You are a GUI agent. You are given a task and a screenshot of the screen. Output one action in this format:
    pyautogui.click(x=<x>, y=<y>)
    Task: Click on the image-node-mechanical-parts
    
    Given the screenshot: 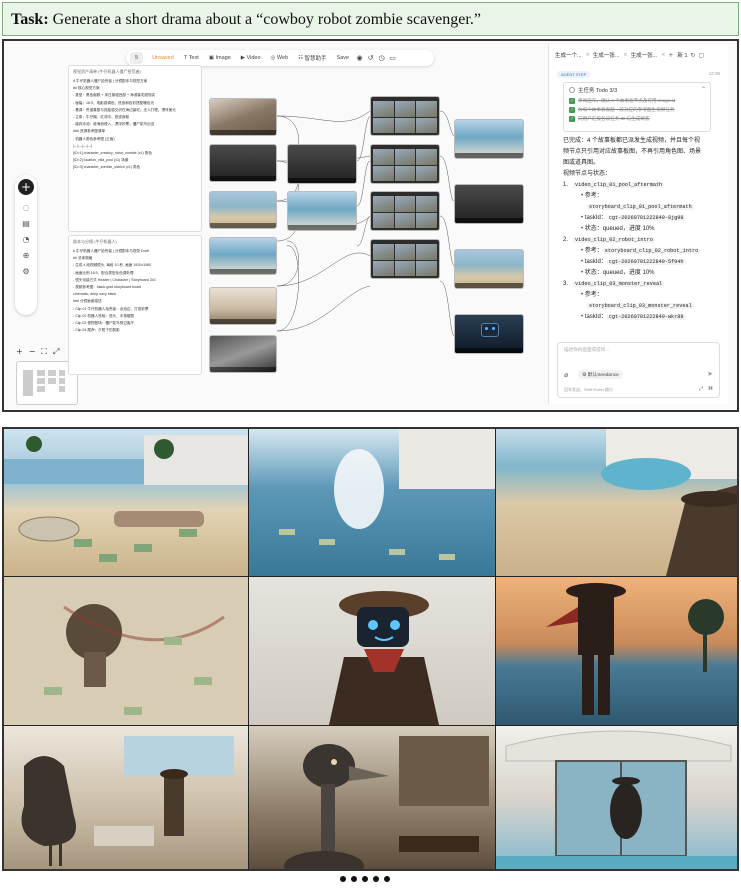 What is the action you would take?
    pyautogui.click(x=243, y=354)
    